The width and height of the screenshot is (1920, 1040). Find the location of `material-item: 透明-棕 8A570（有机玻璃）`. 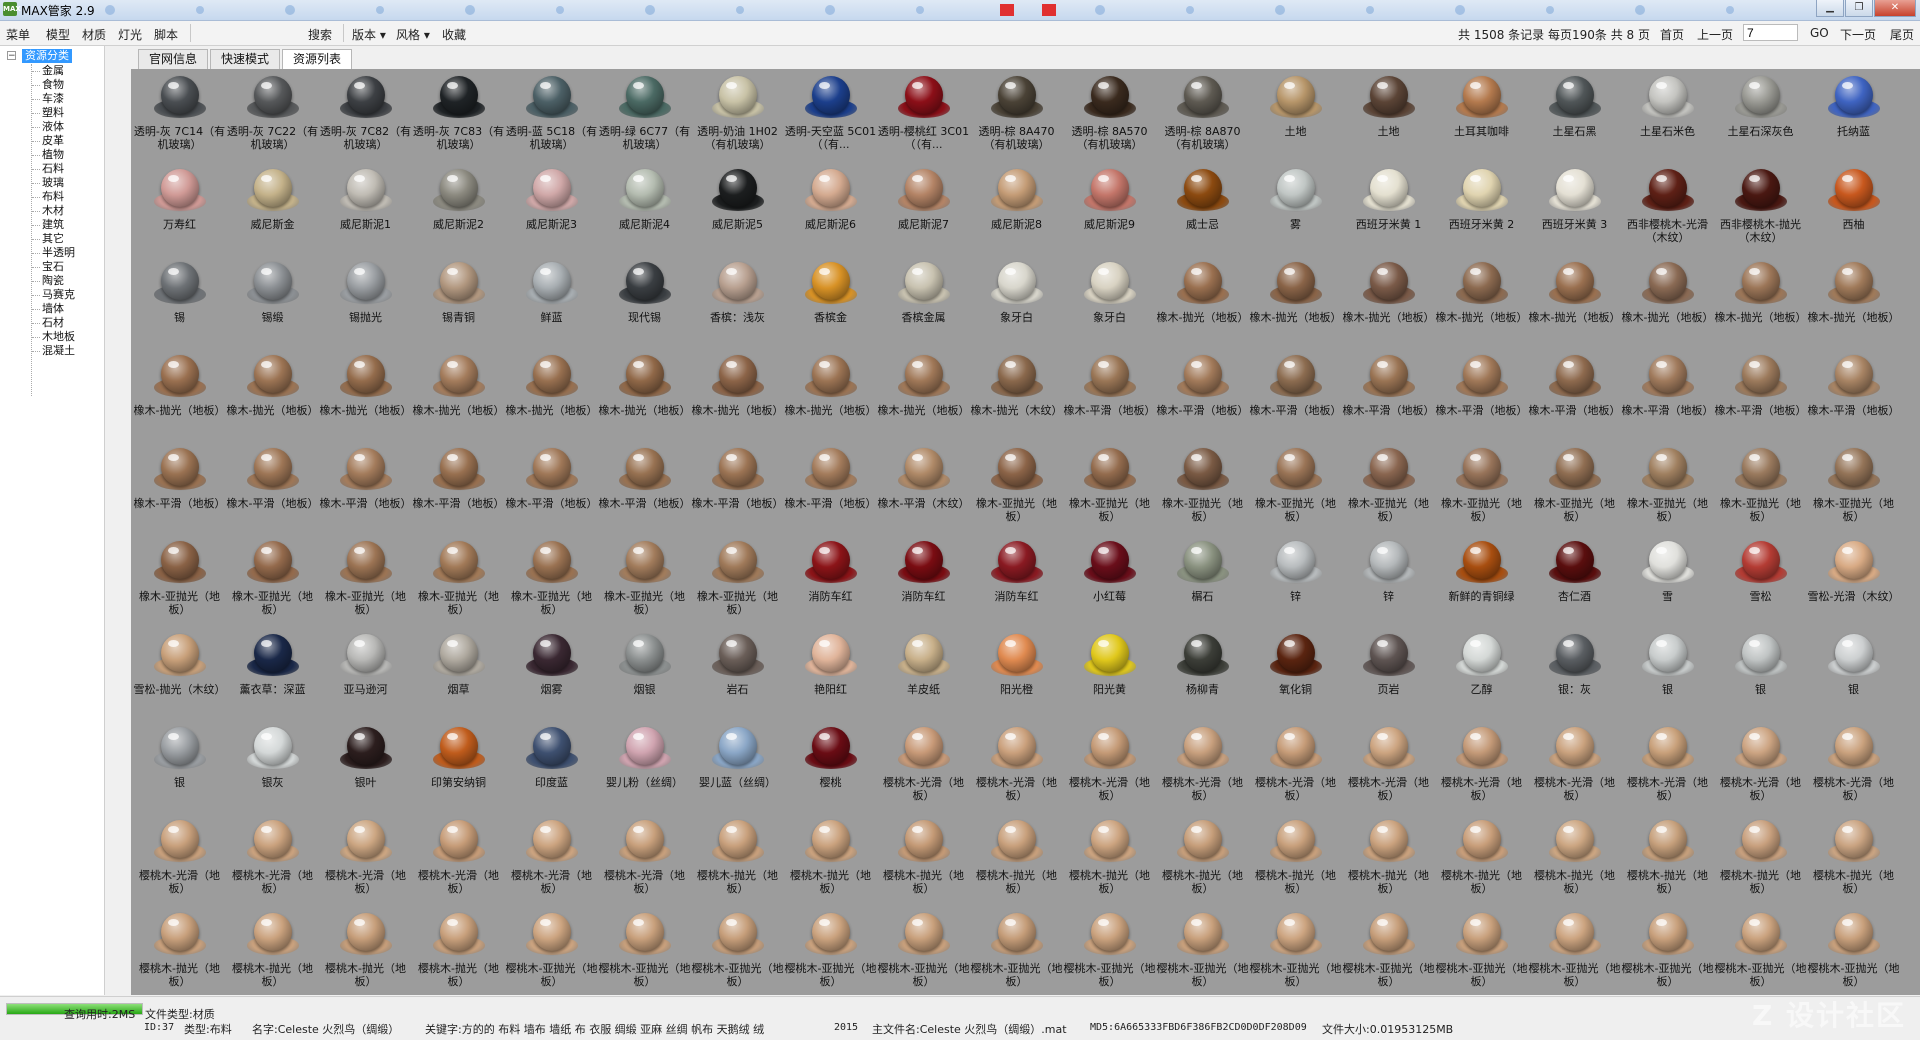

material-item: 透明-棕 8A570（有机玻璃） is located at coordinates (1109, 118).